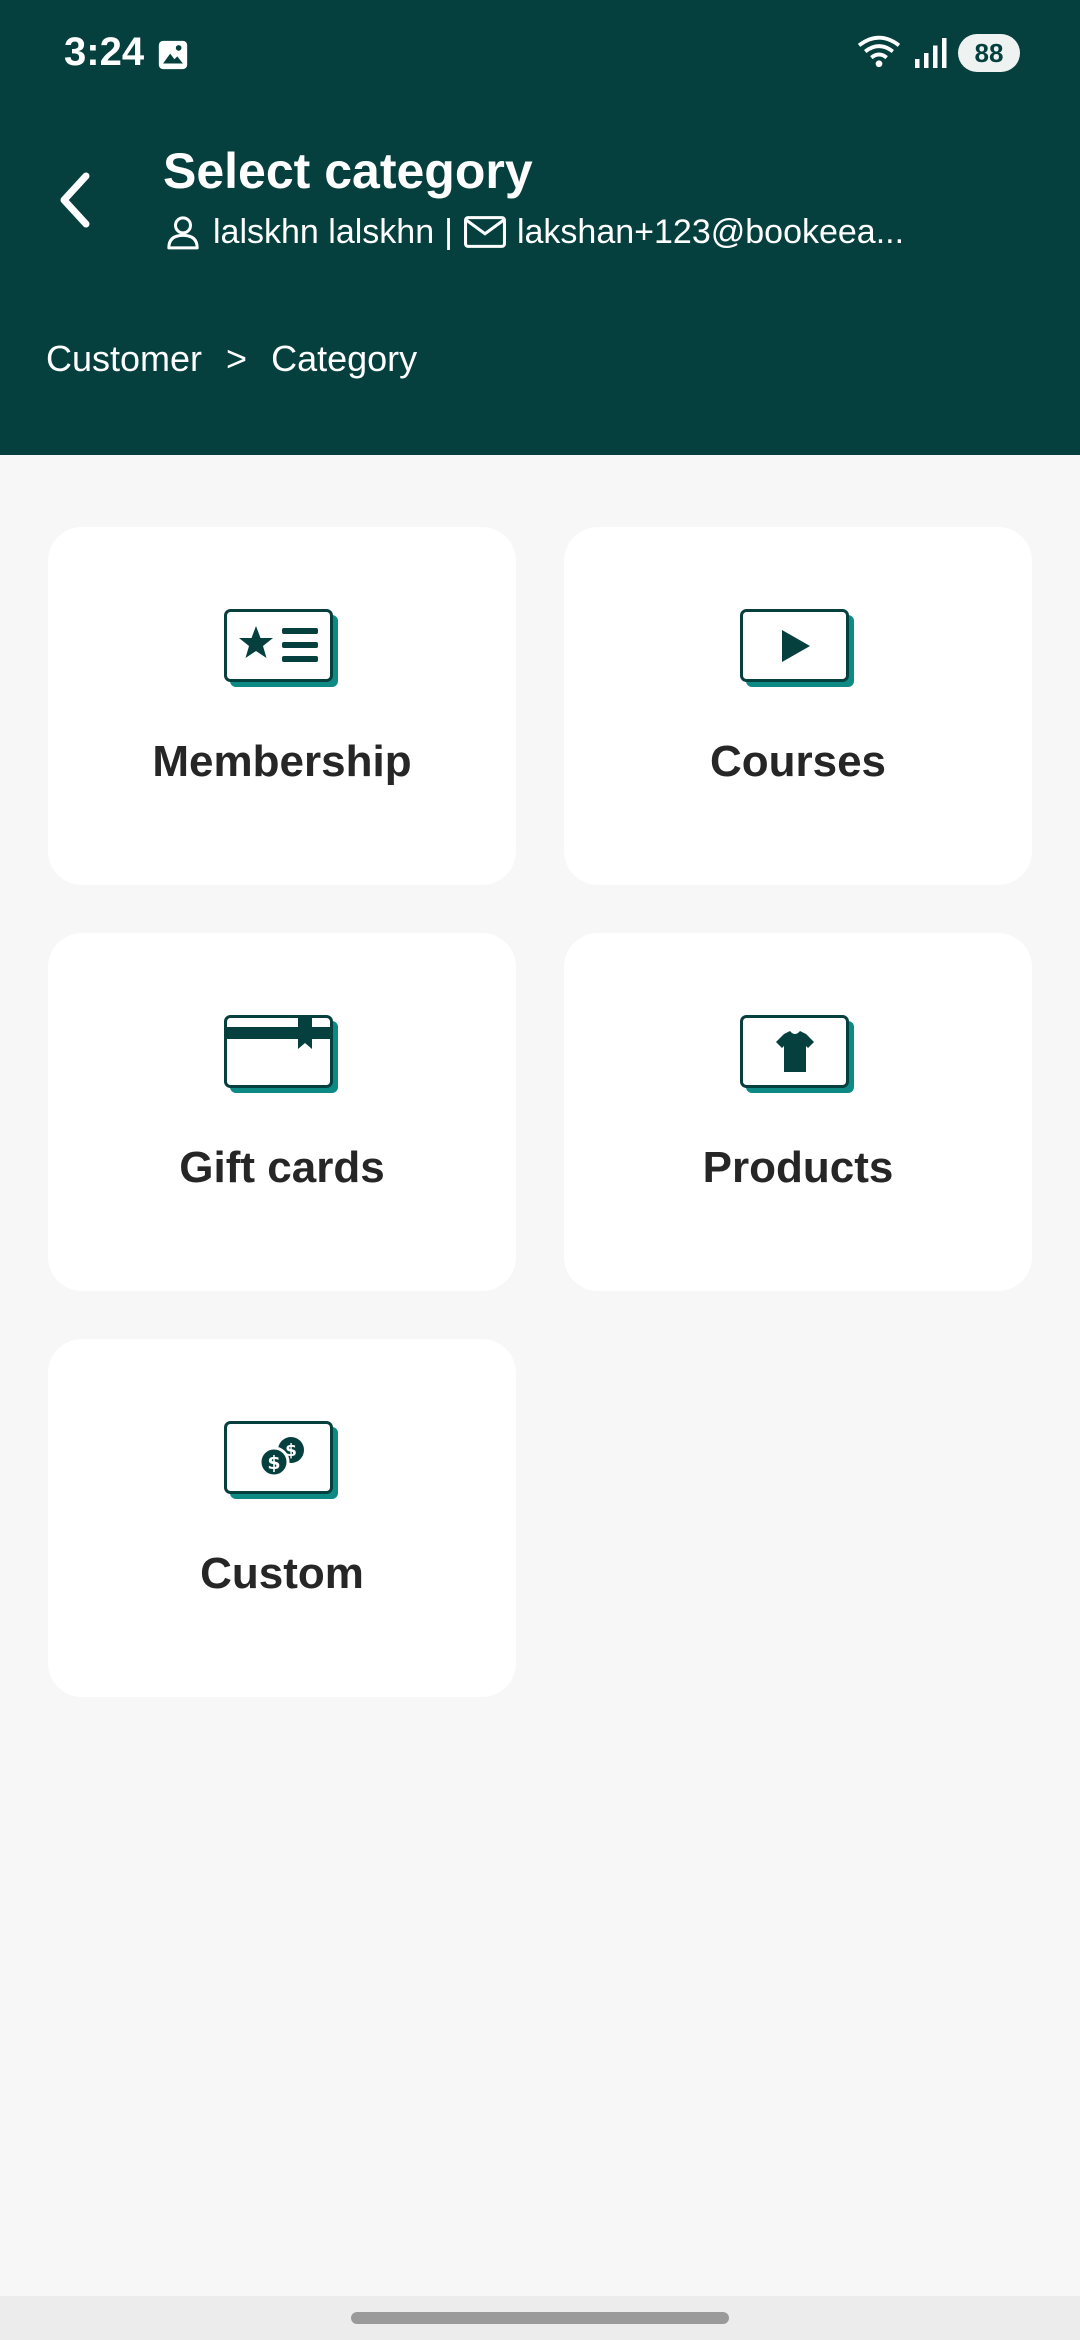  What do you see at coordinates (989, 53) in the screenshot?
I see `battery-icon: 88` at bounding box center [989, 53].